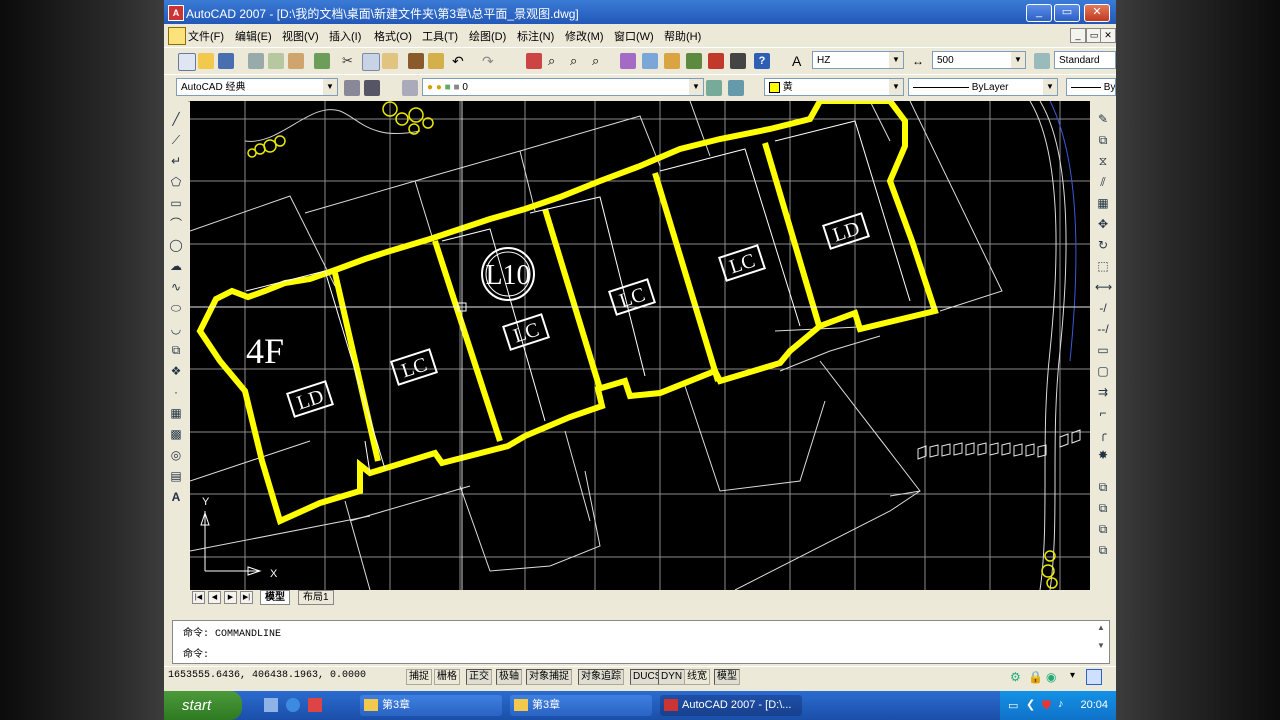  What do you see at coordinates (1103, 245) in the screenshot?
I see `rotate-icon: ↻` at bounding box center [1103, 245].